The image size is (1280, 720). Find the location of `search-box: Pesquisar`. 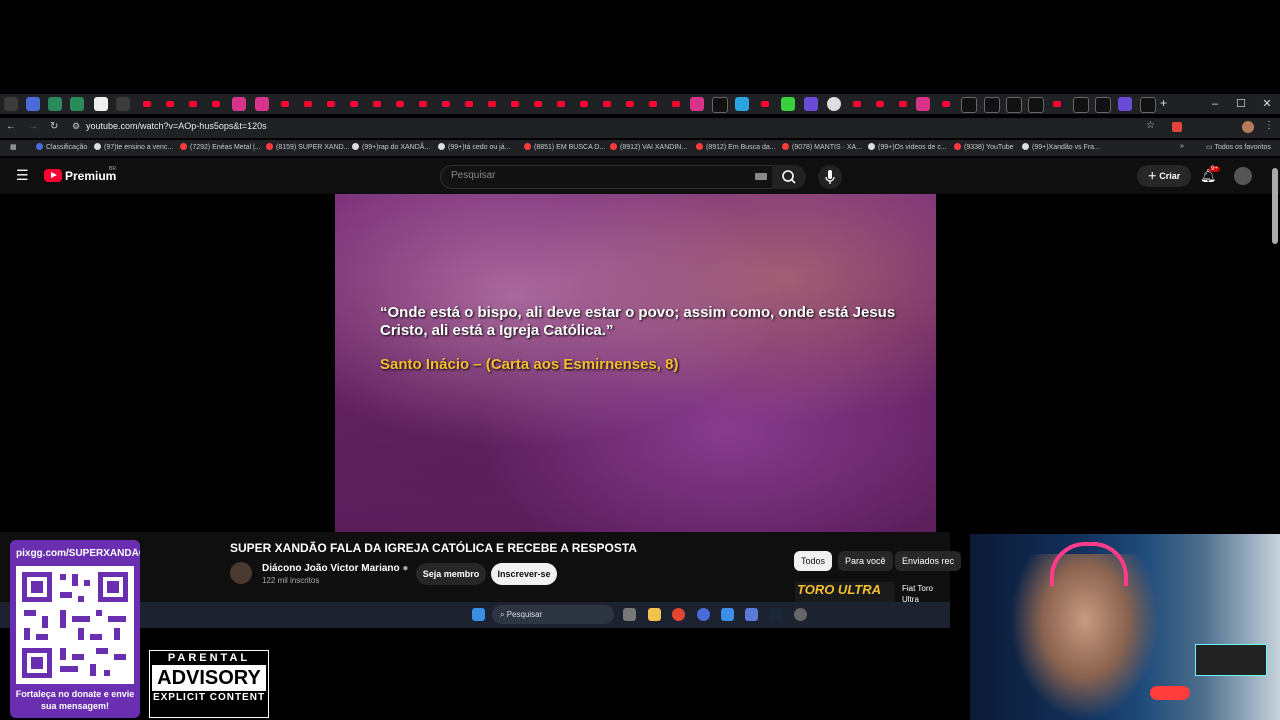

search-box: Pesquisar is located at coordinates (608, 177).